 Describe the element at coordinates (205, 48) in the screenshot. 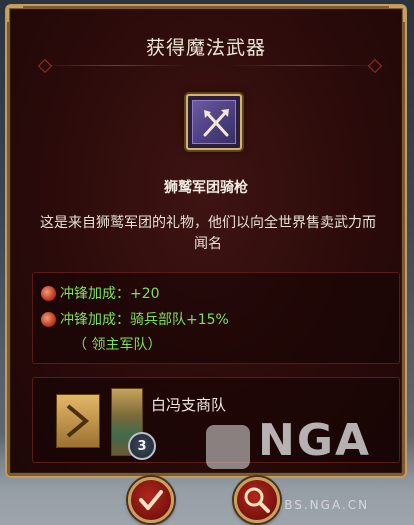

I see `dialog-title: 获得魔法武器` at that location.